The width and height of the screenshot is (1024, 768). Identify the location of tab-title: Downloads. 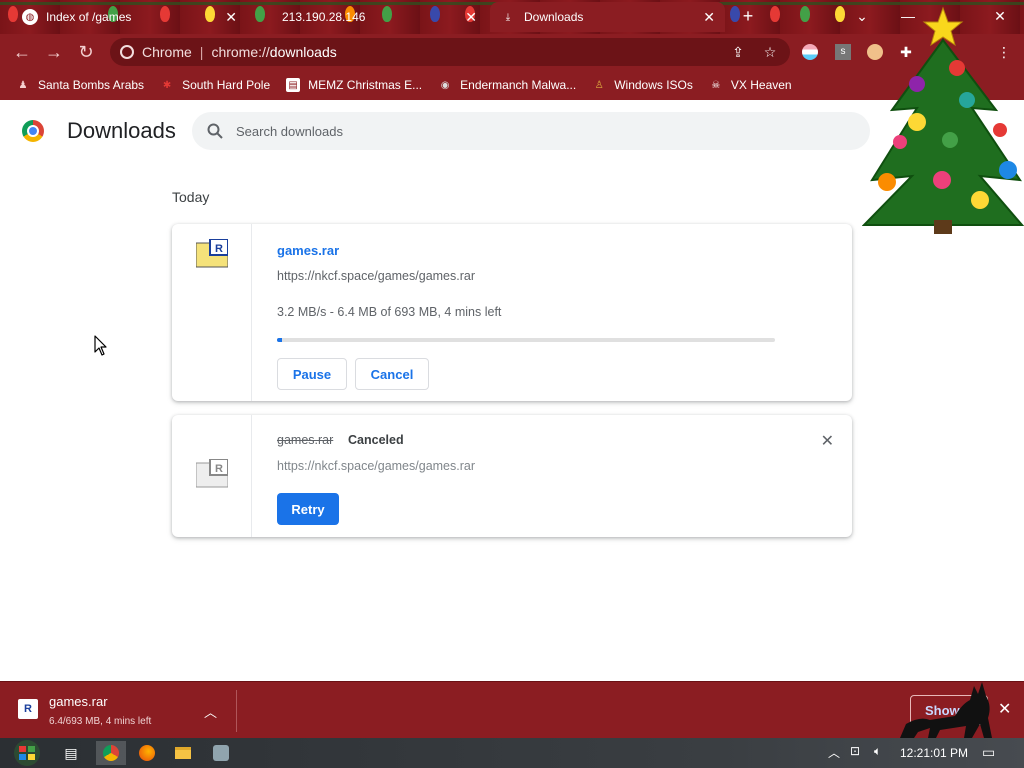
(554, 17).